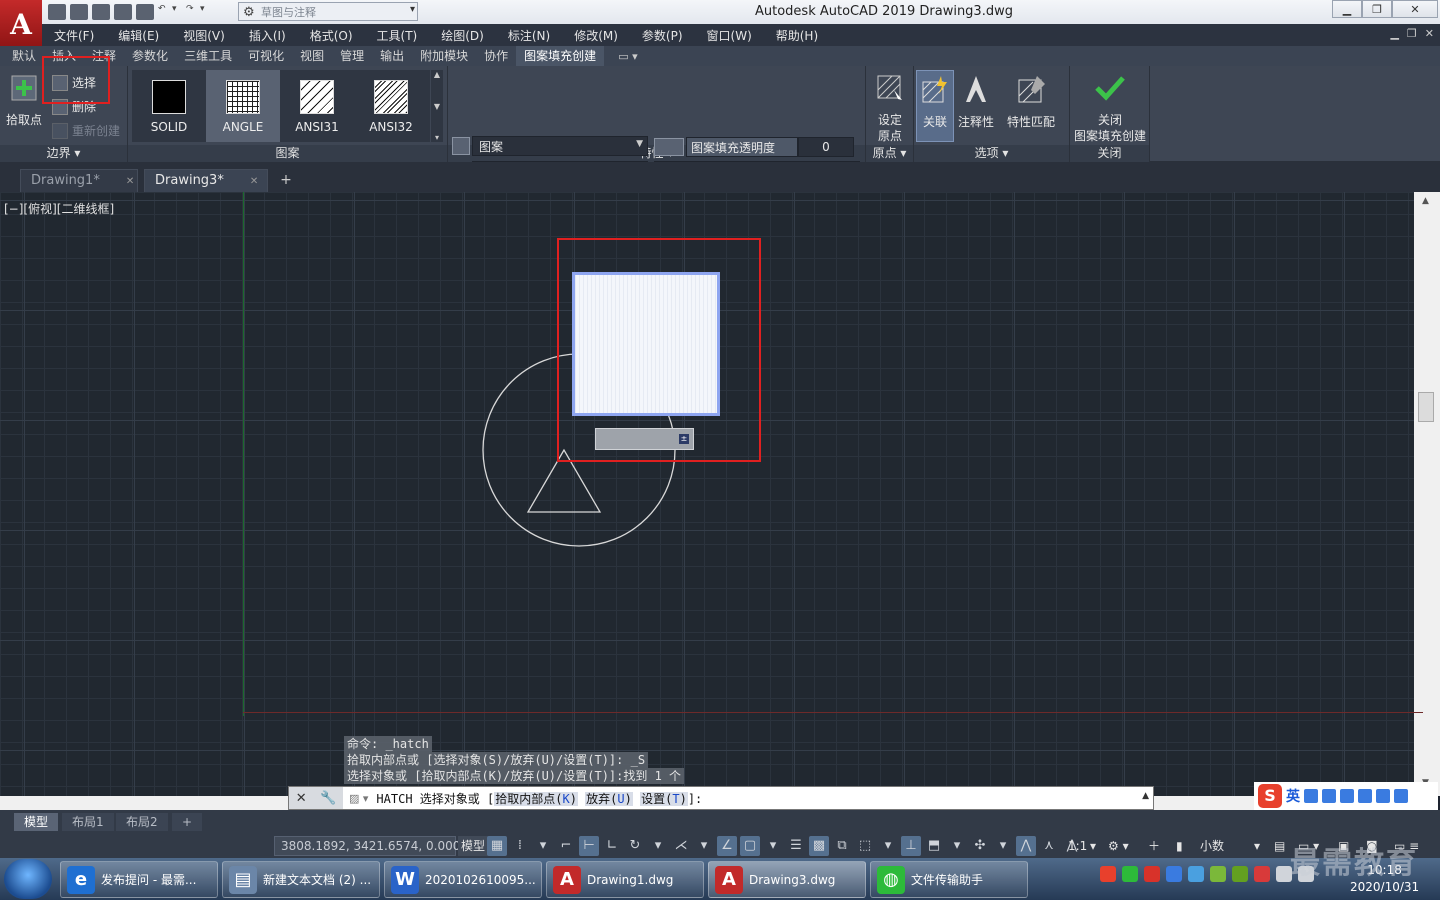 This screenshot has width=1440, height=900. Describe the element at coordinates (1026, 846) in the screenshot. I see `annotation-visibility-icon: ⋀` at that location.